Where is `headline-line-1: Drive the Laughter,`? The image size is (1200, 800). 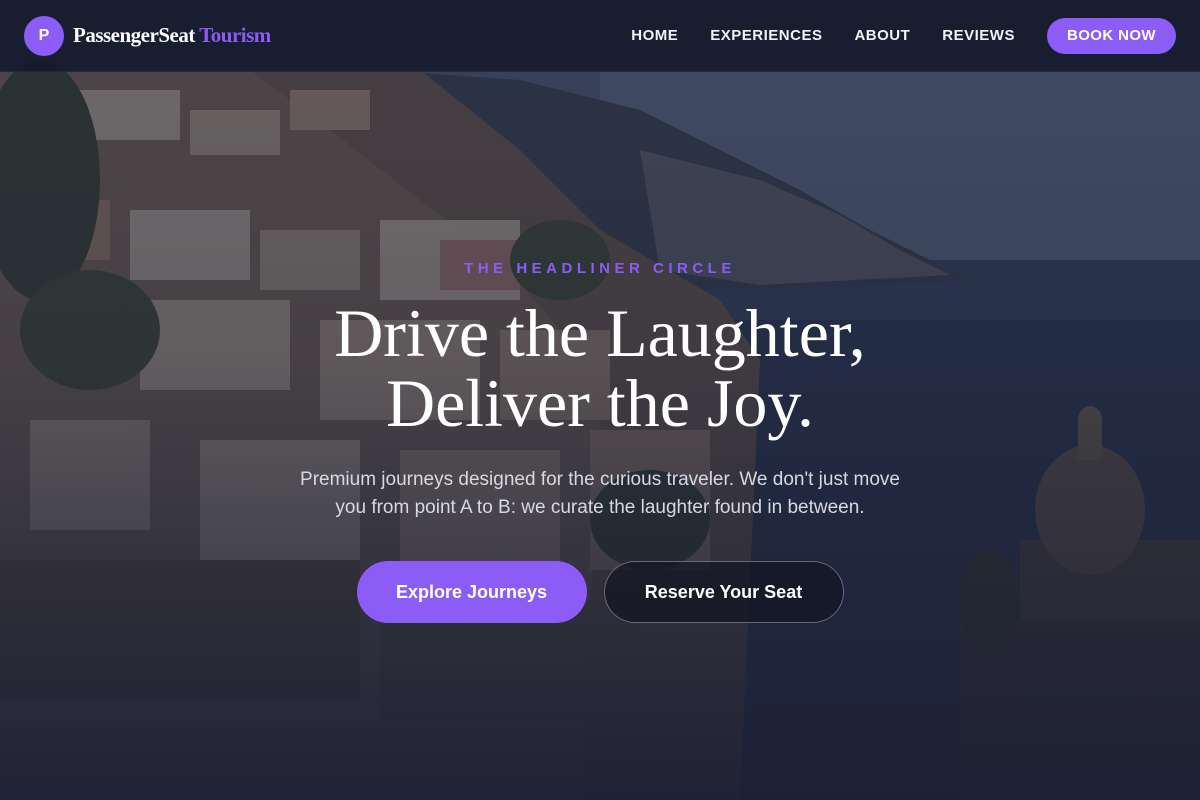
headline-line-1: Drive the Laughter, is located at coordinates (600, 333).